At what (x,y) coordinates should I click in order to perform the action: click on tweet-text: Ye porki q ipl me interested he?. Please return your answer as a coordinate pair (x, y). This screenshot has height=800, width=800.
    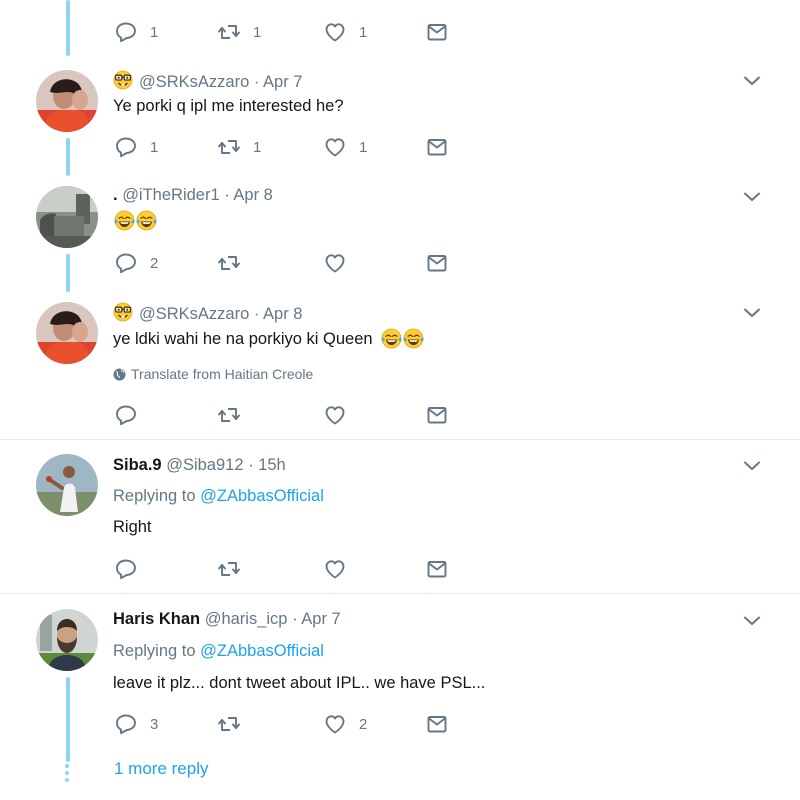
    Looking at the image, I should click on (228, 106).